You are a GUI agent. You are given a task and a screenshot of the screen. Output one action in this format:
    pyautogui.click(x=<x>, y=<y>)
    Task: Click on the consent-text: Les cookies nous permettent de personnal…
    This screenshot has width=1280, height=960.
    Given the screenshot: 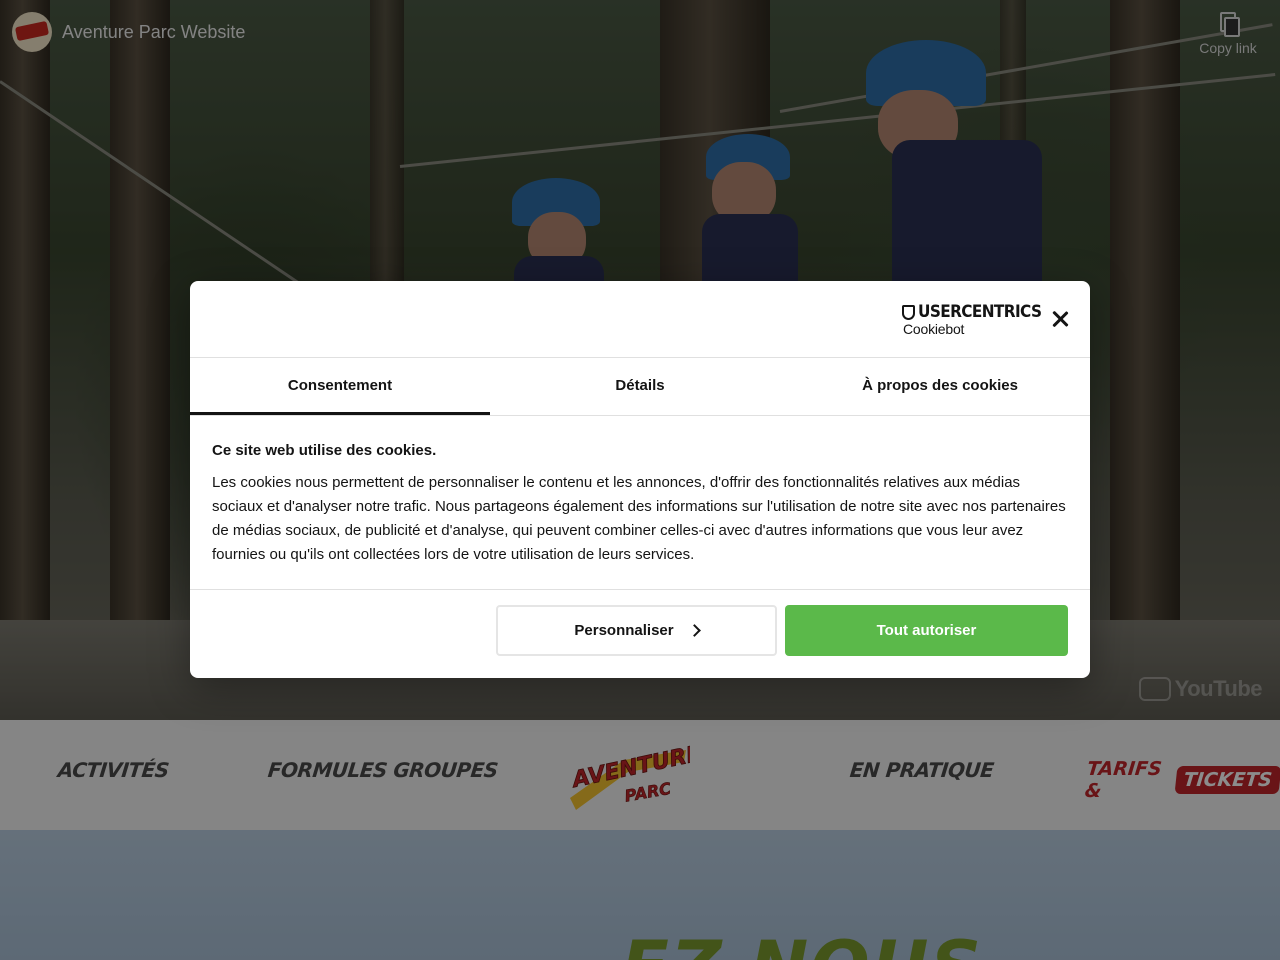 What is the action you would take?
    pyautogui.click(x=639, y=518)
    